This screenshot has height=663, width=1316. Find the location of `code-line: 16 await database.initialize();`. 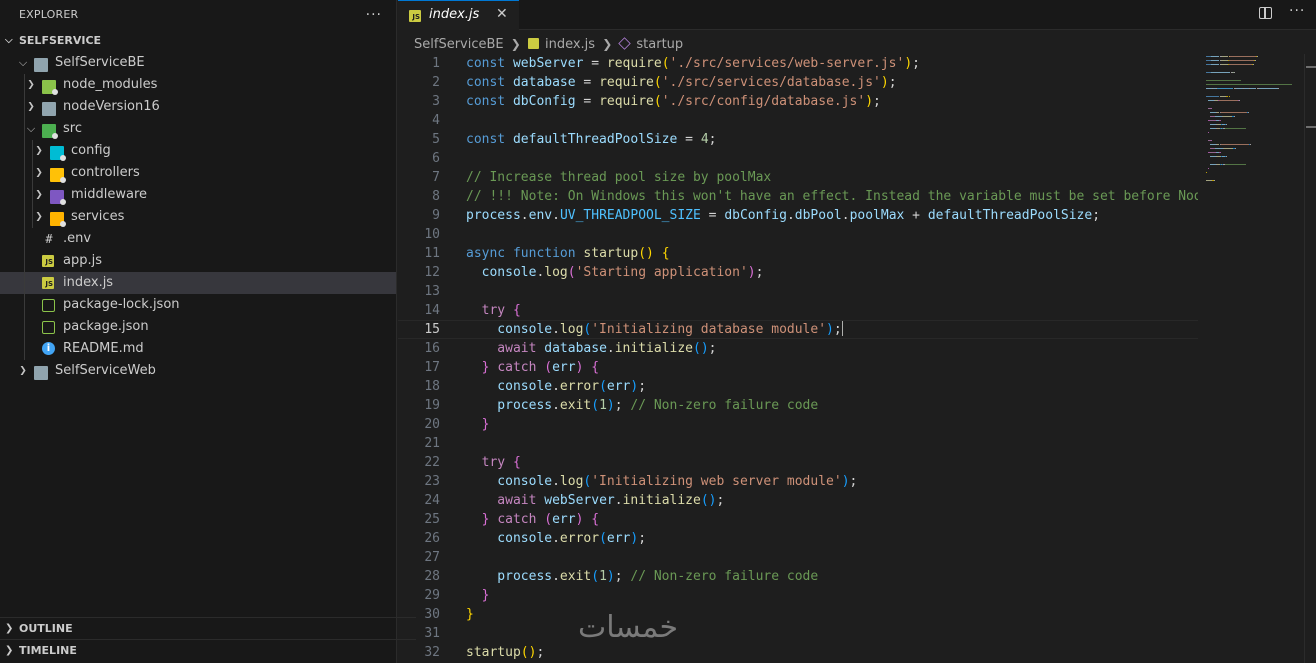

code-line: 16 await database.initialize(); is located at coordinates (798, 348).